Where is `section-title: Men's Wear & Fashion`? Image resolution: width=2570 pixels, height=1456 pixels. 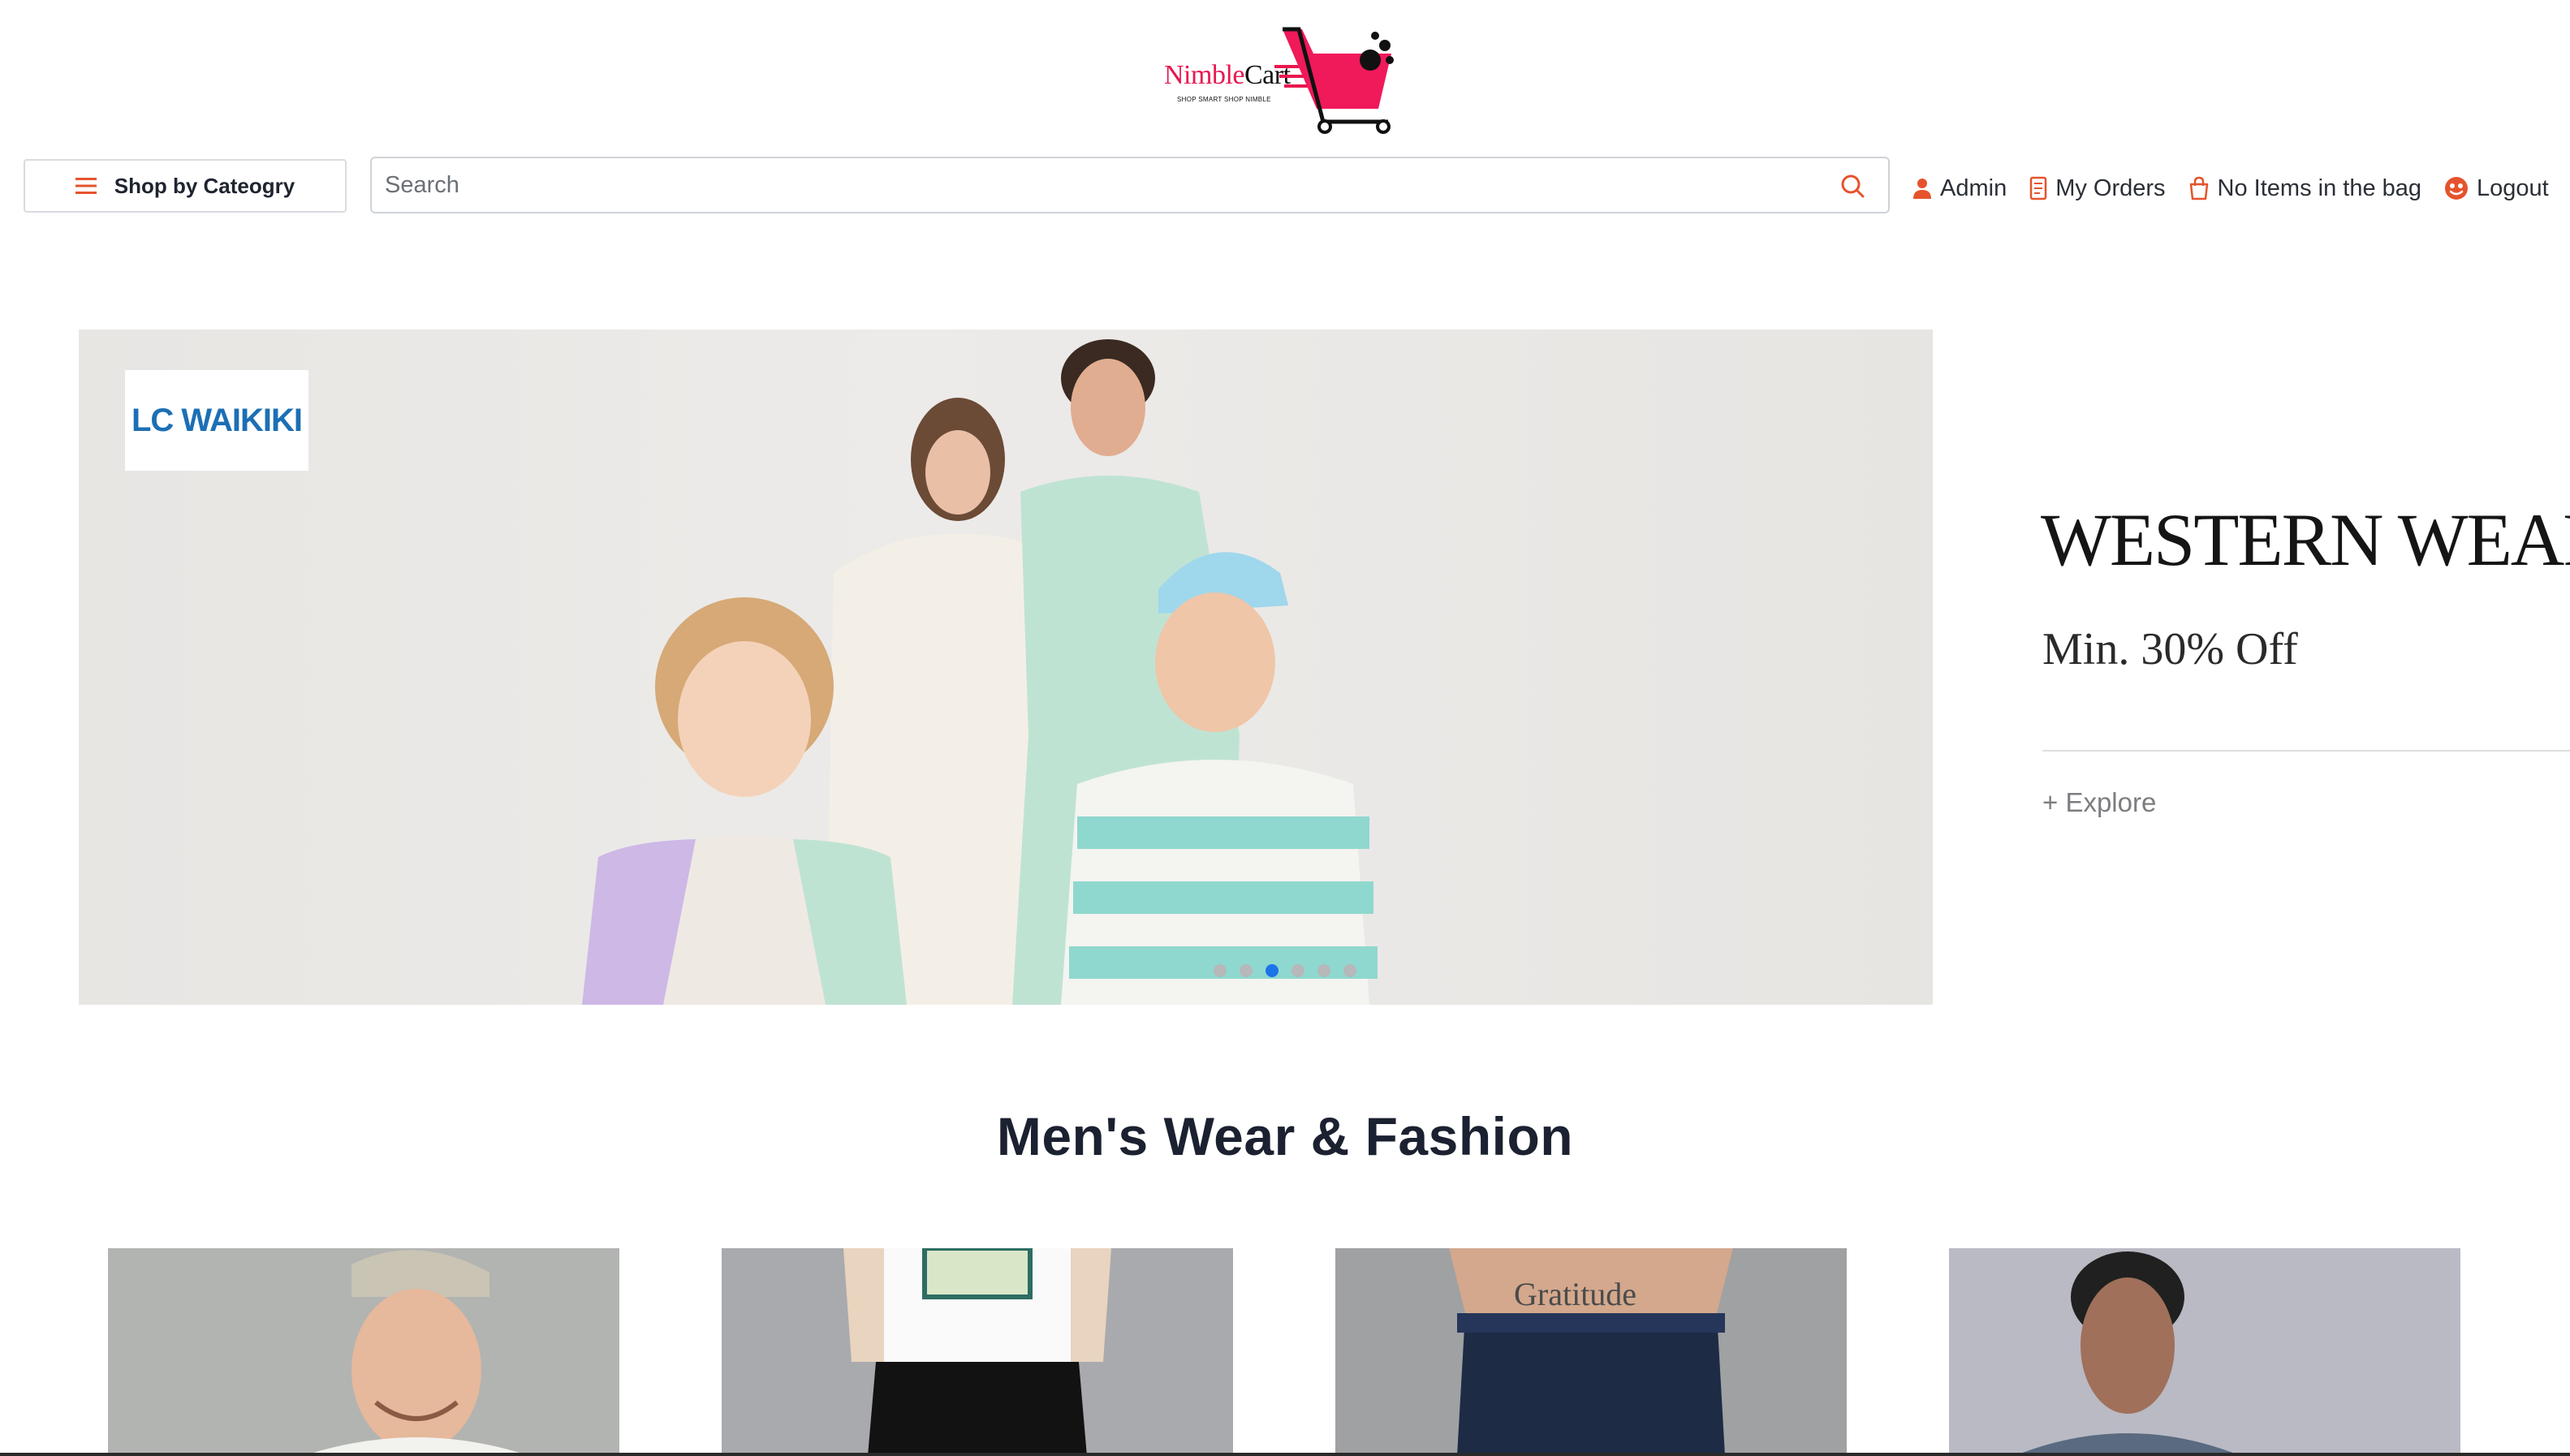
section-title: Men's Wear & Fashion is located at coordinates (1285, 1136).